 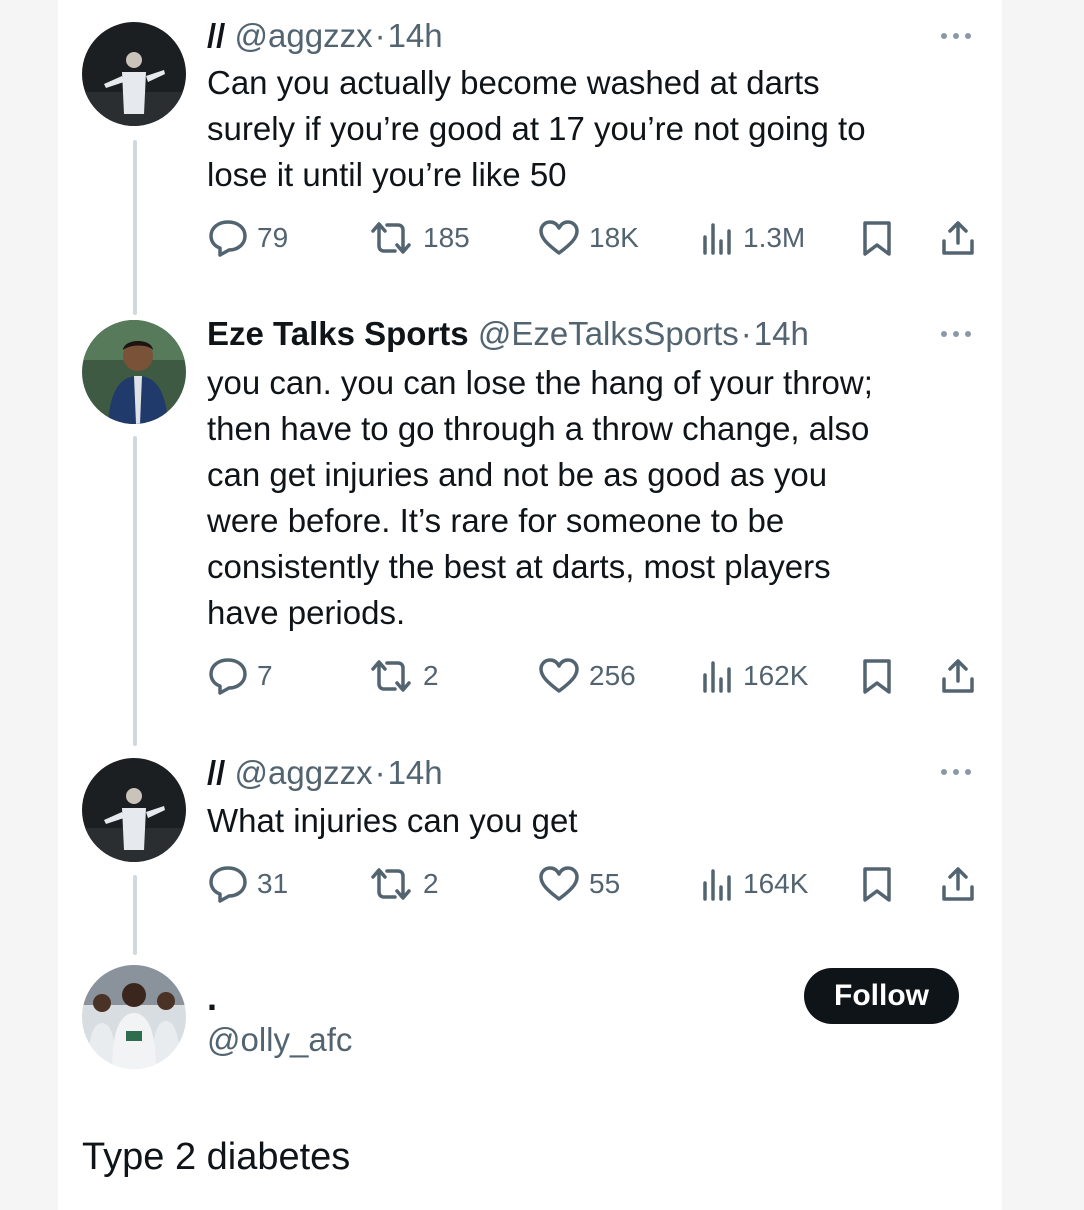 What do you see at coordinates (216, 1157) in the screenshot?
I see `tweet-text: Type 2 diabetes` at bounding box center [216, 1157].